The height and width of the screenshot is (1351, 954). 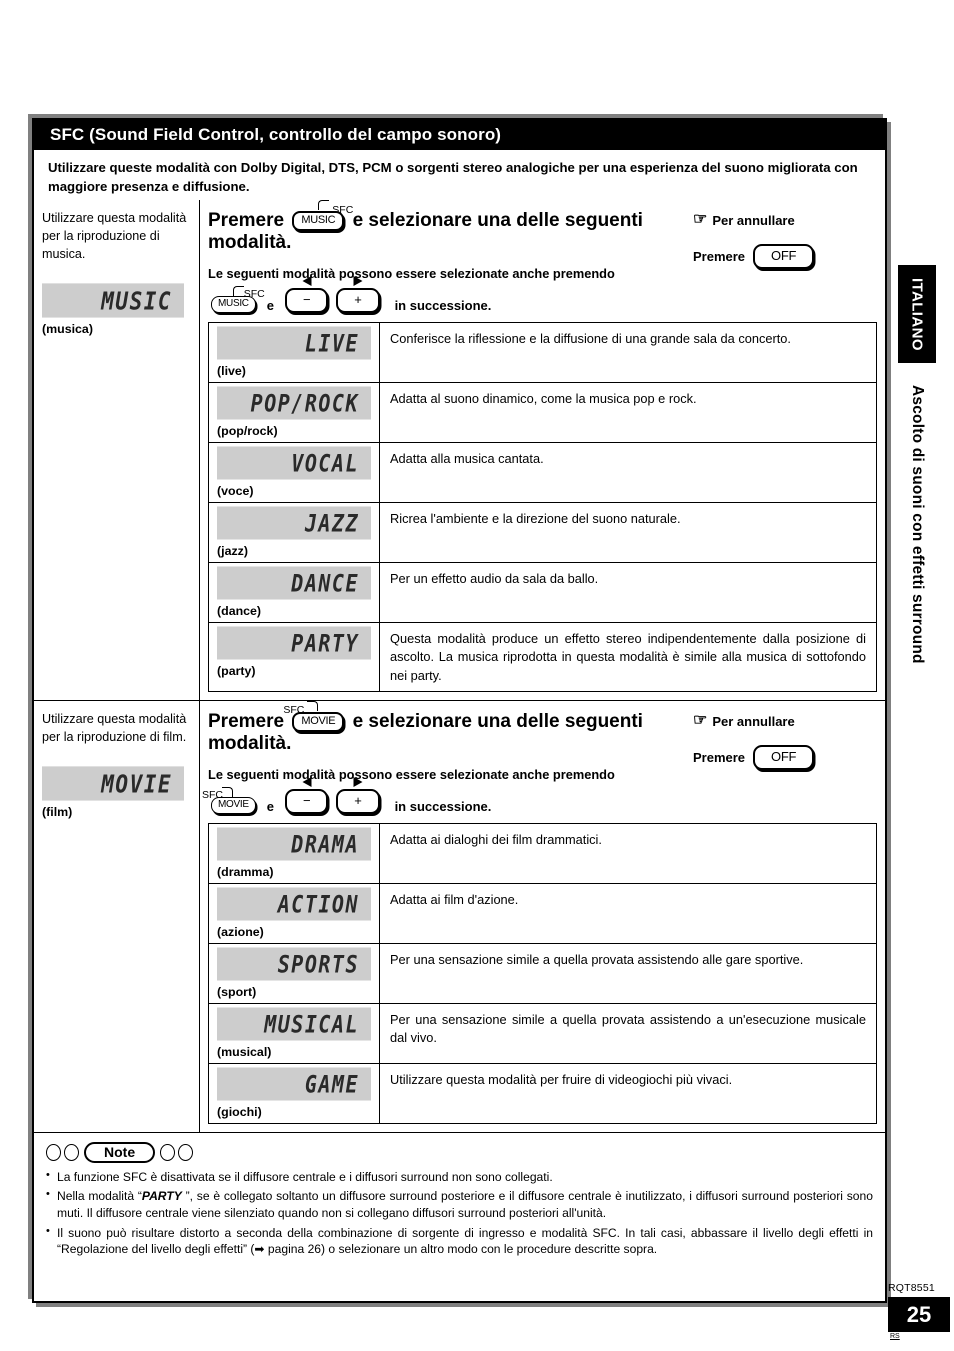 What do you see at coordinates (443, 305) in the screenshot?
I see `music-press-suffix: in successione.` at bounding box center [443, 305].